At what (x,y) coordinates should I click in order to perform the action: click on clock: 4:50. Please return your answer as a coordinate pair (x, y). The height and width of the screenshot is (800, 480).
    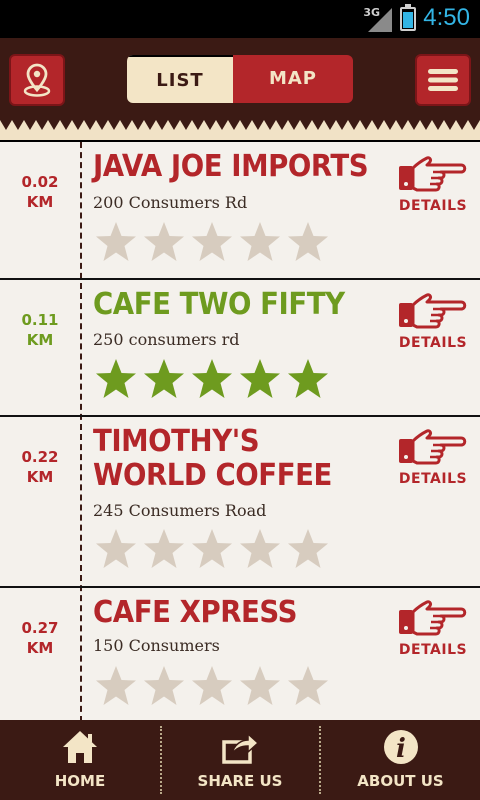
    Looking at the image, I should click on (446, 17).